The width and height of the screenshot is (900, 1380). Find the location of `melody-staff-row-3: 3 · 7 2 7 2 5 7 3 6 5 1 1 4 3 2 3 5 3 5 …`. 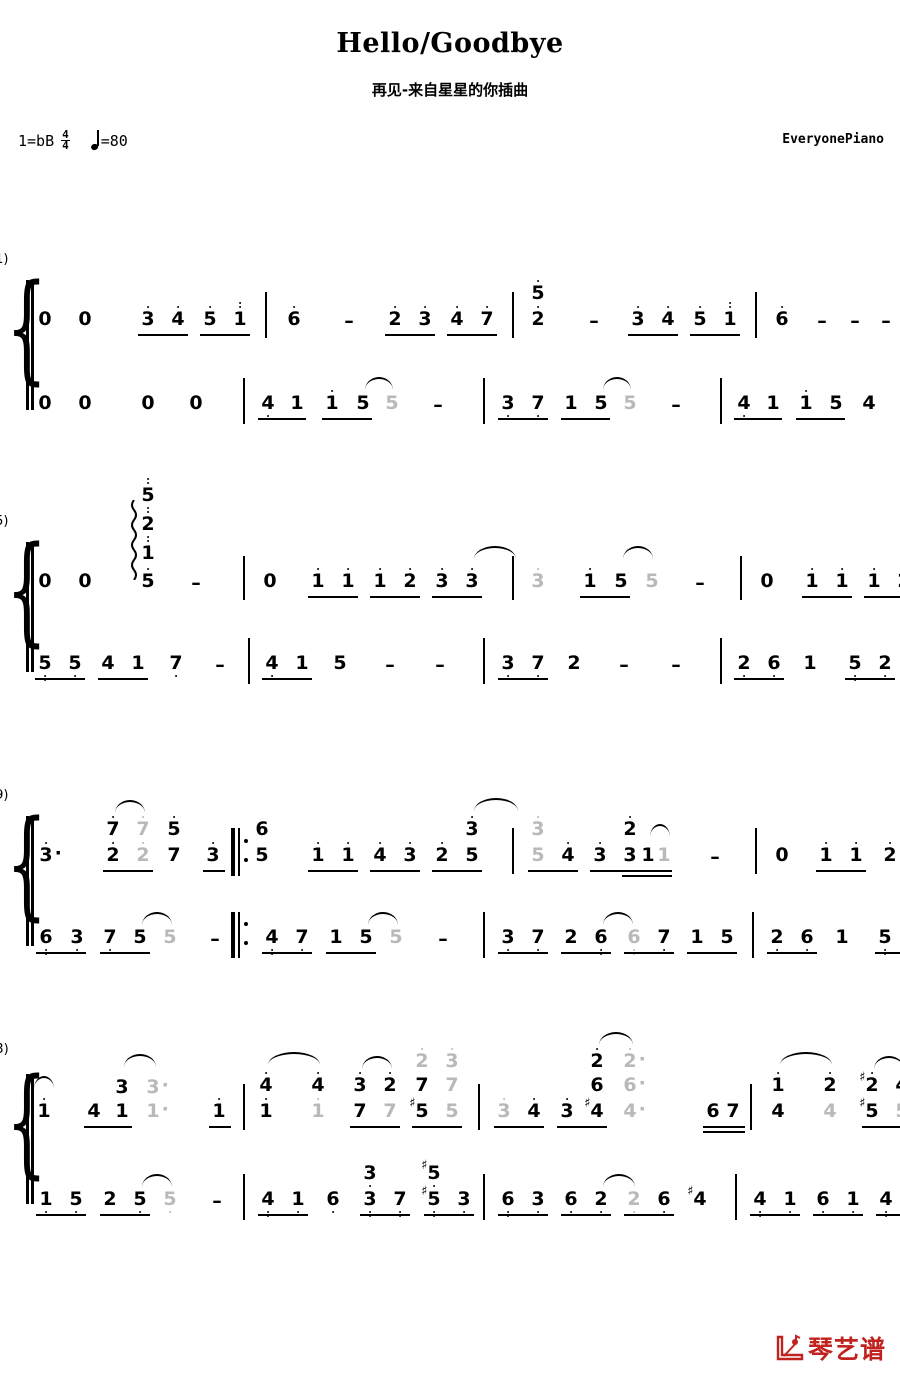

melody-staff-row-3: 3 · 7 2 7 2 5 7 3 6 5 1 1 4 3 2 3 5 3 5 … is located at coordinates (450, 842).